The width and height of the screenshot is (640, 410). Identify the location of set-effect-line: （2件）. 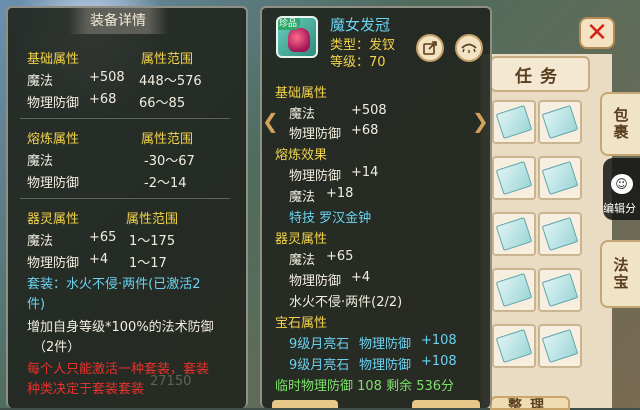
(57, 347).